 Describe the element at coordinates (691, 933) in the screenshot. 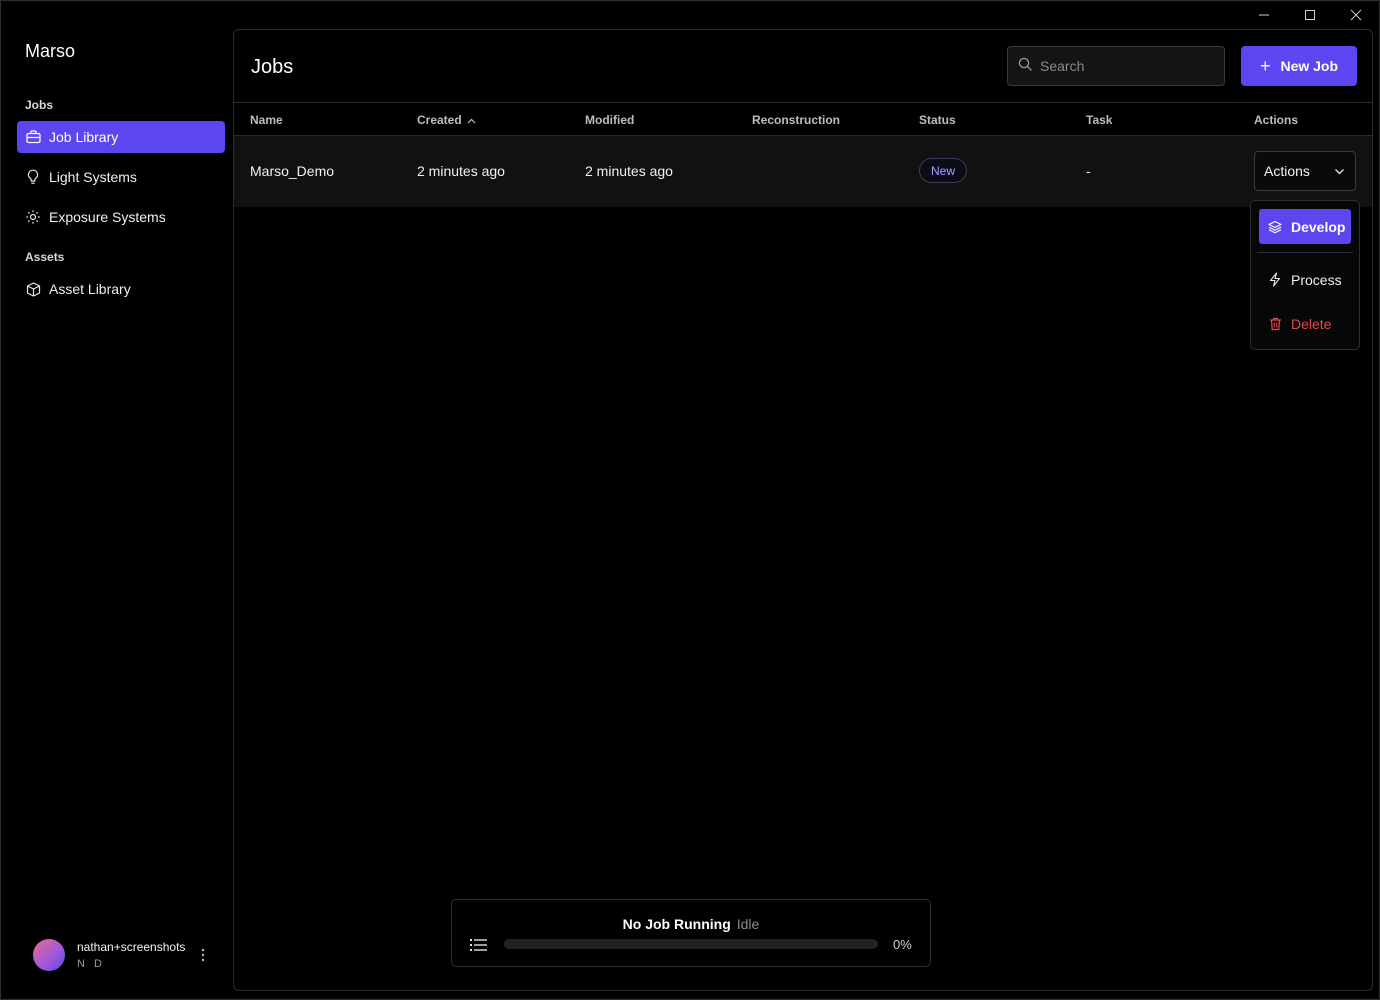

I see `job-status-panel: No Job Running Idle 0%` at that location.